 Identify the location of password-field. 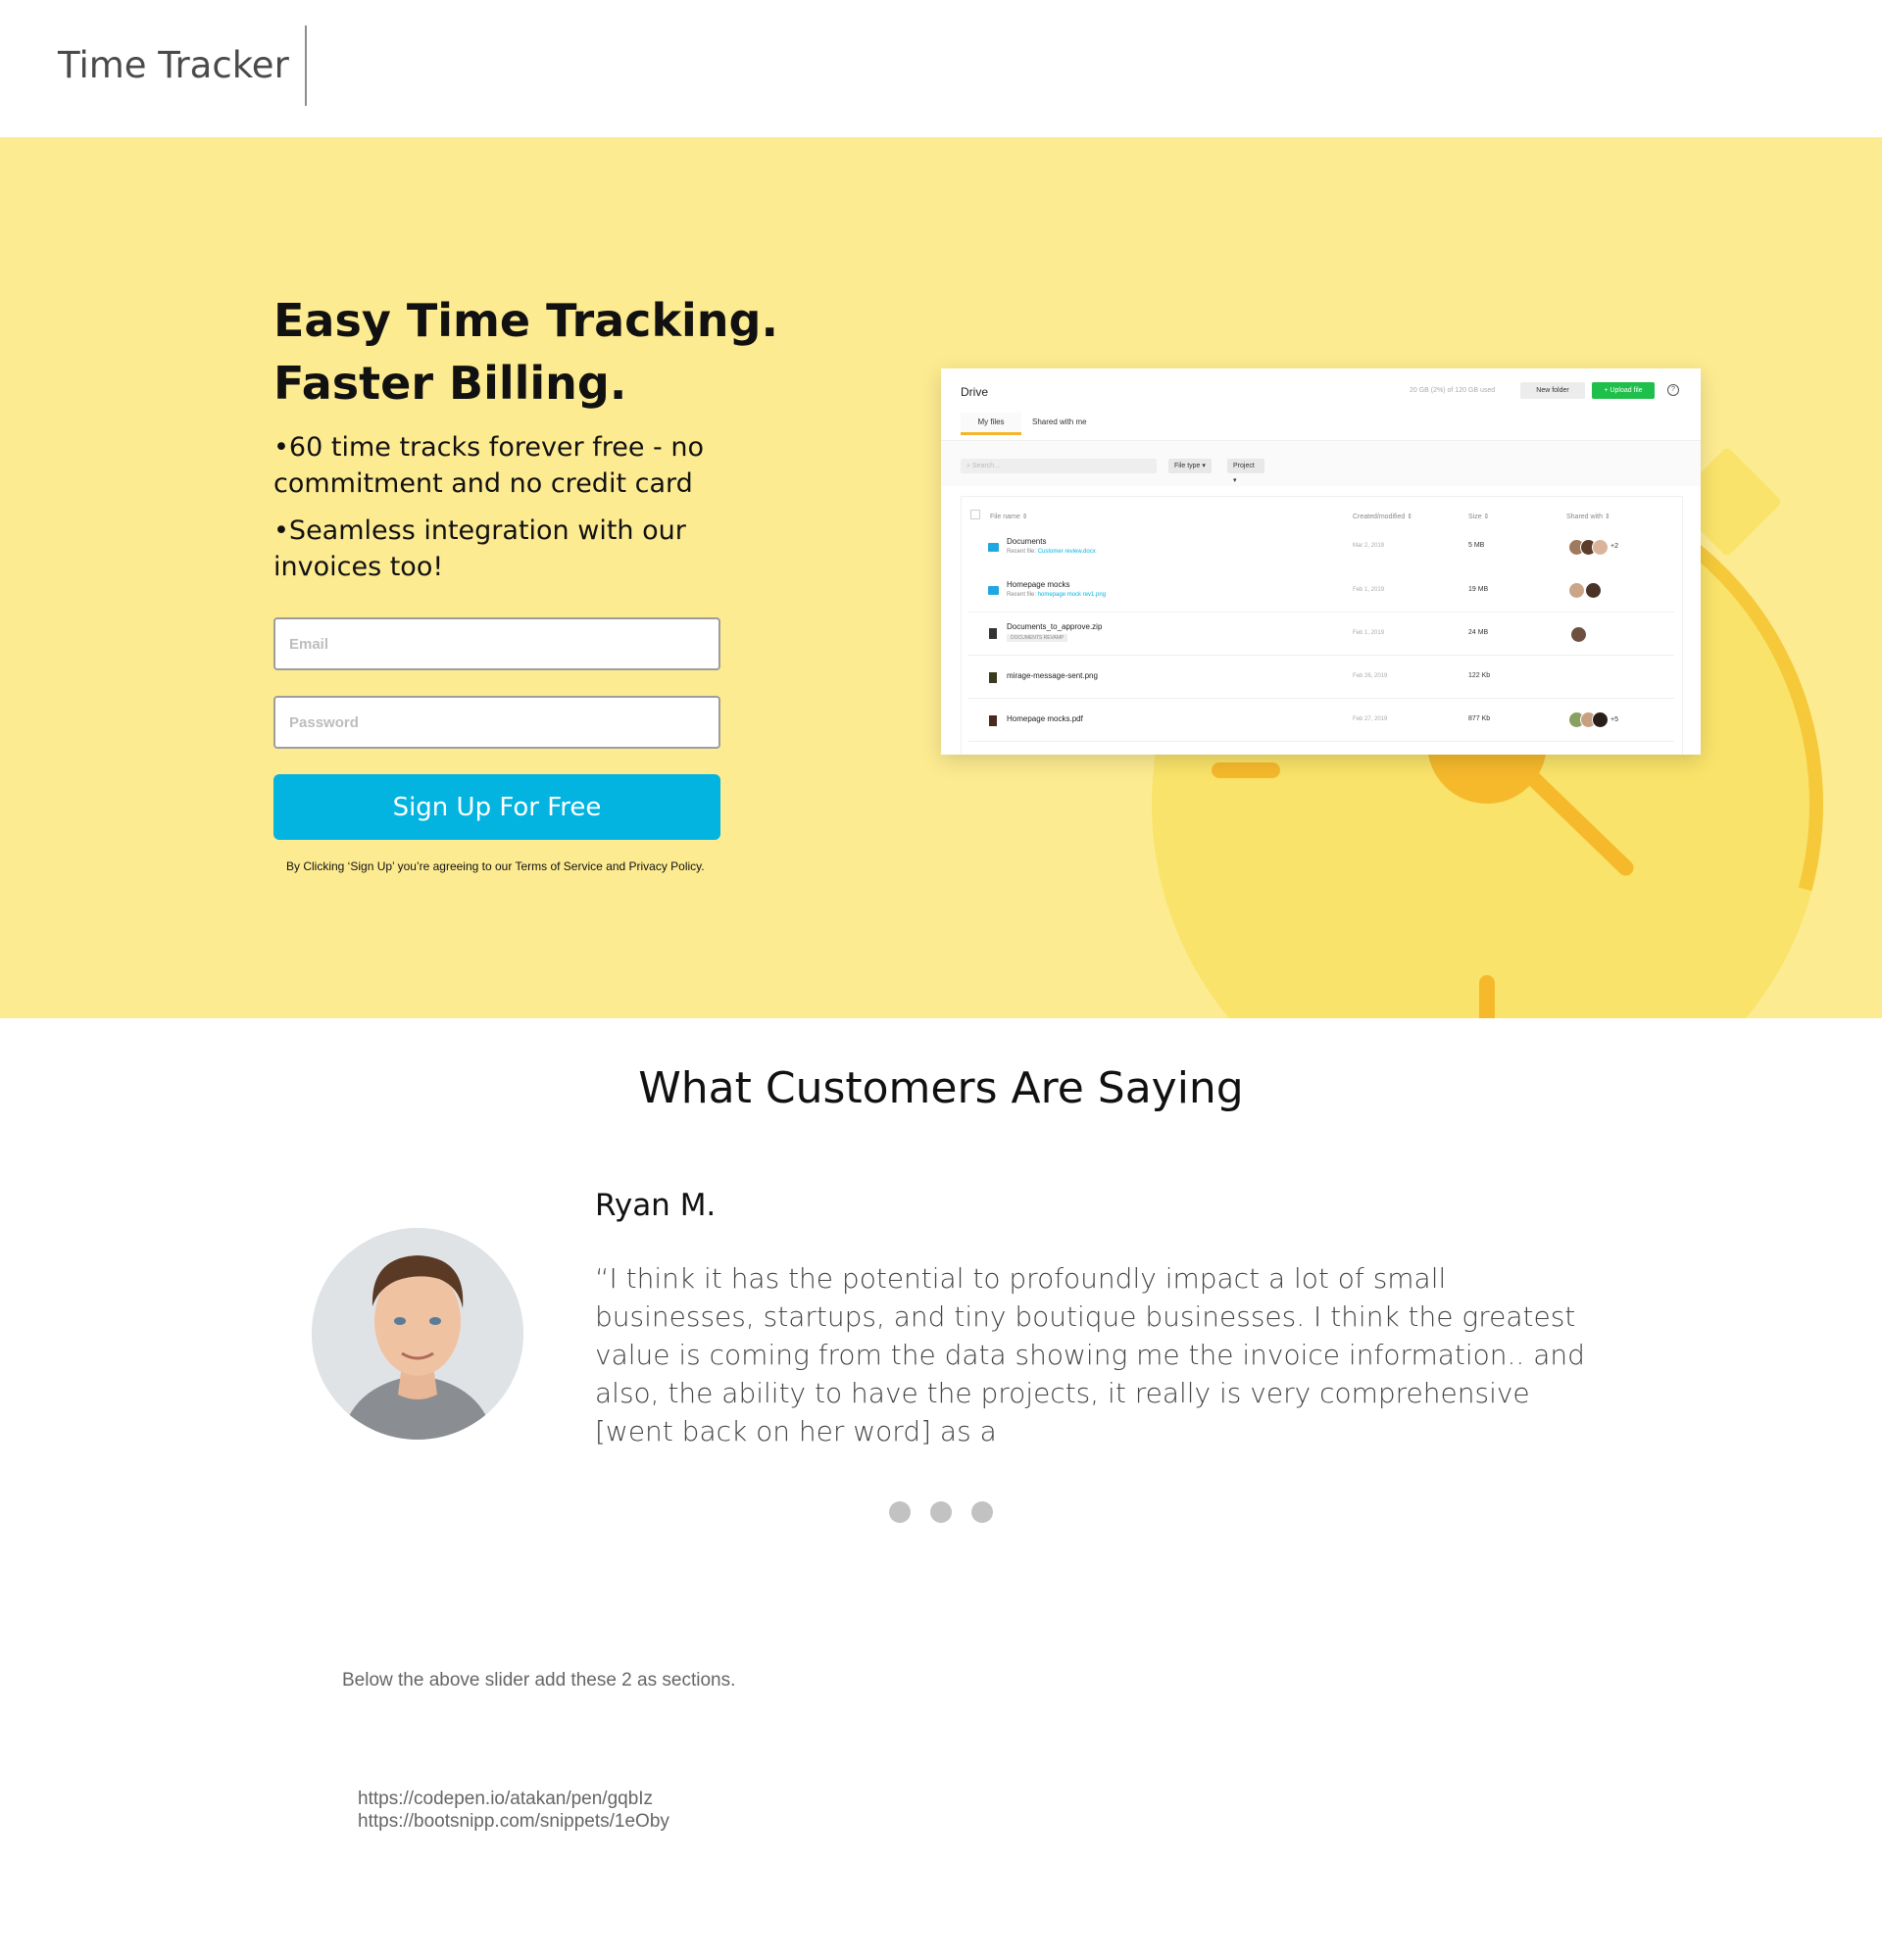
(497, 722).